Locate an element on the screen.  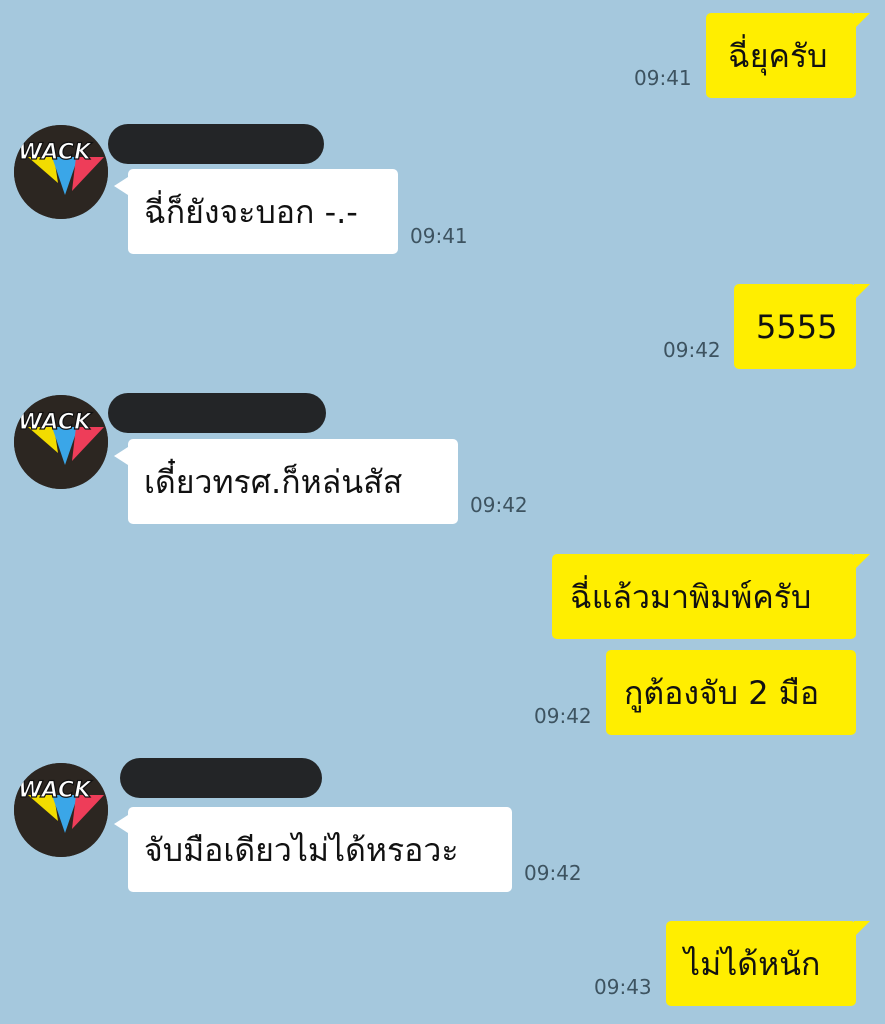
message-bubble-outgoing: 5555 is located at coordinates (802, 326).